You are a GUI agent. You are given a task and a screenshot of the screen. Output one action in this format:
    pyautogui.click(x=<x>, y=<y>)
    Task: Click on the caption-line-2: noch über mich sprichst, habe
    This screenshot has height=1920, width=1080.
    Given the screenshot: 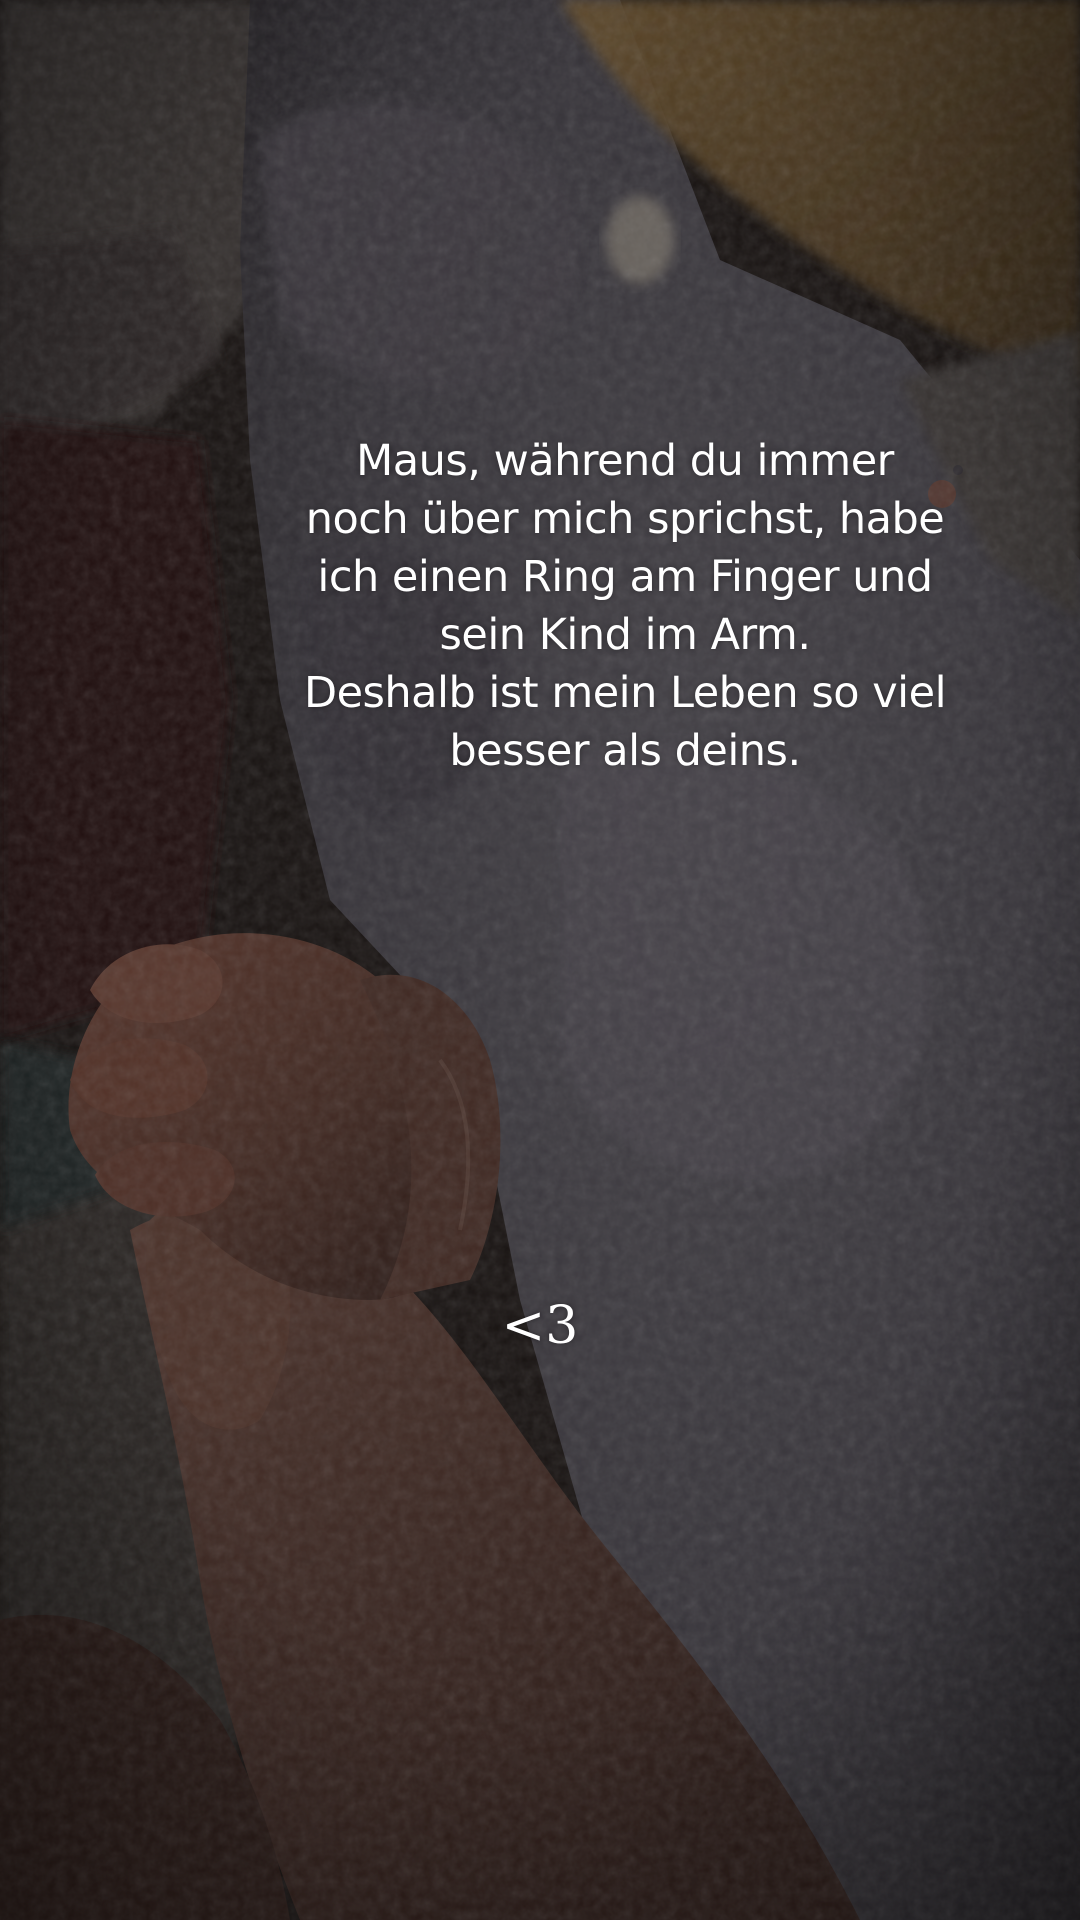 What is the action you would take?
    pyautogui.click(x=625, y=519)
    